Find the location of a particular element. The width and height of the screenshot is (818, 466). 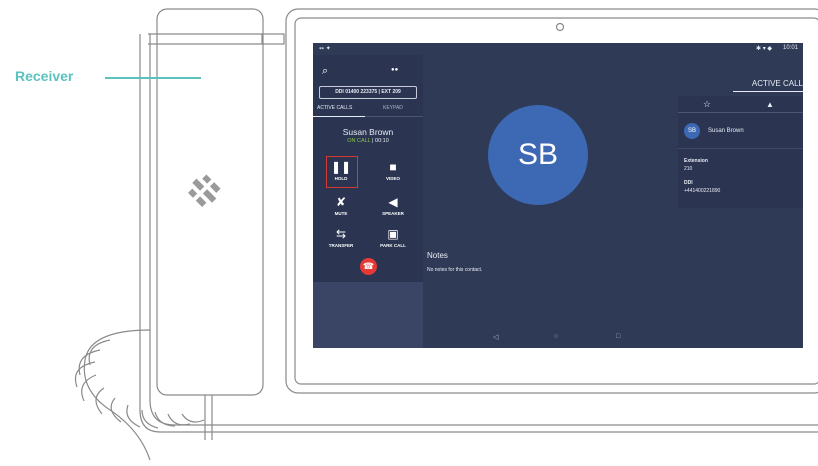

contact-avatar-small: SB is located at coordinates (692, 131).